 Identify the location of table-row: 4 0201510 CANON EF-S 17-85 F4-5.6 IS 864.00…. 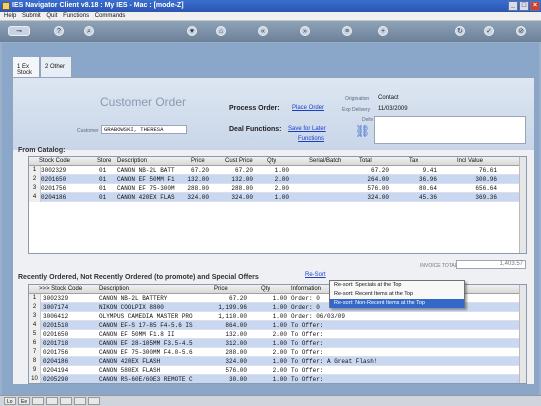
(277, 325).